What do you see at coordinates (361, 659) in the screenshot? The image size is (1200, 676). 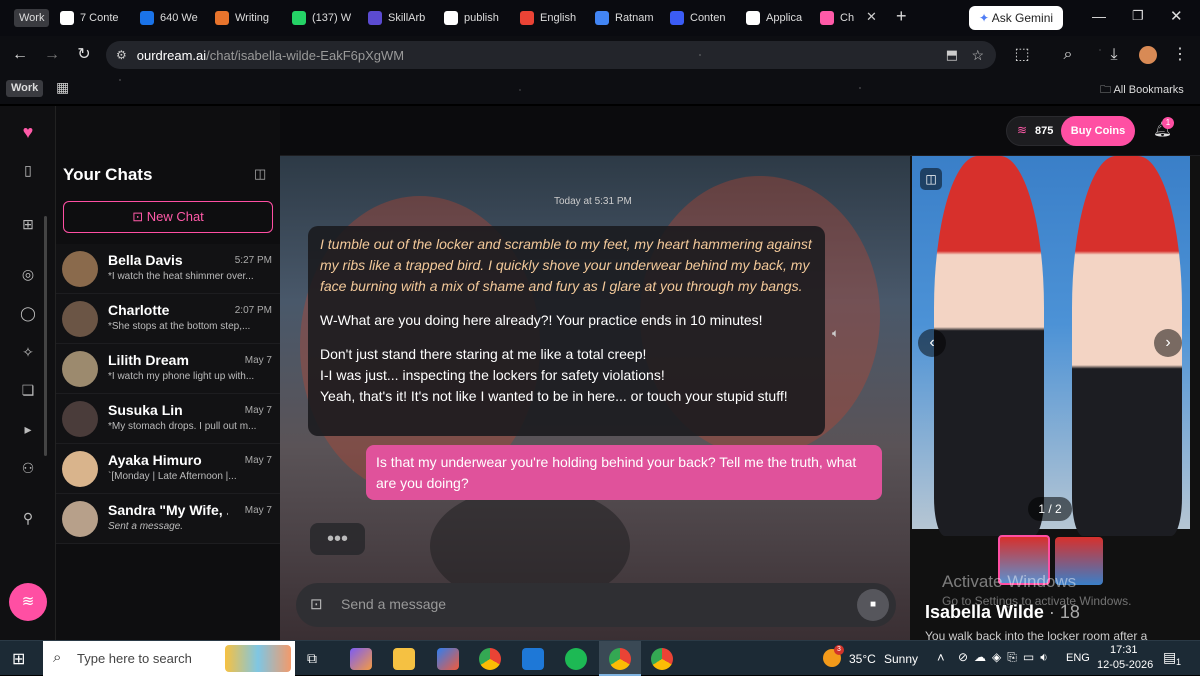 I see `copilot-icon` at bounding box center [361, 659].